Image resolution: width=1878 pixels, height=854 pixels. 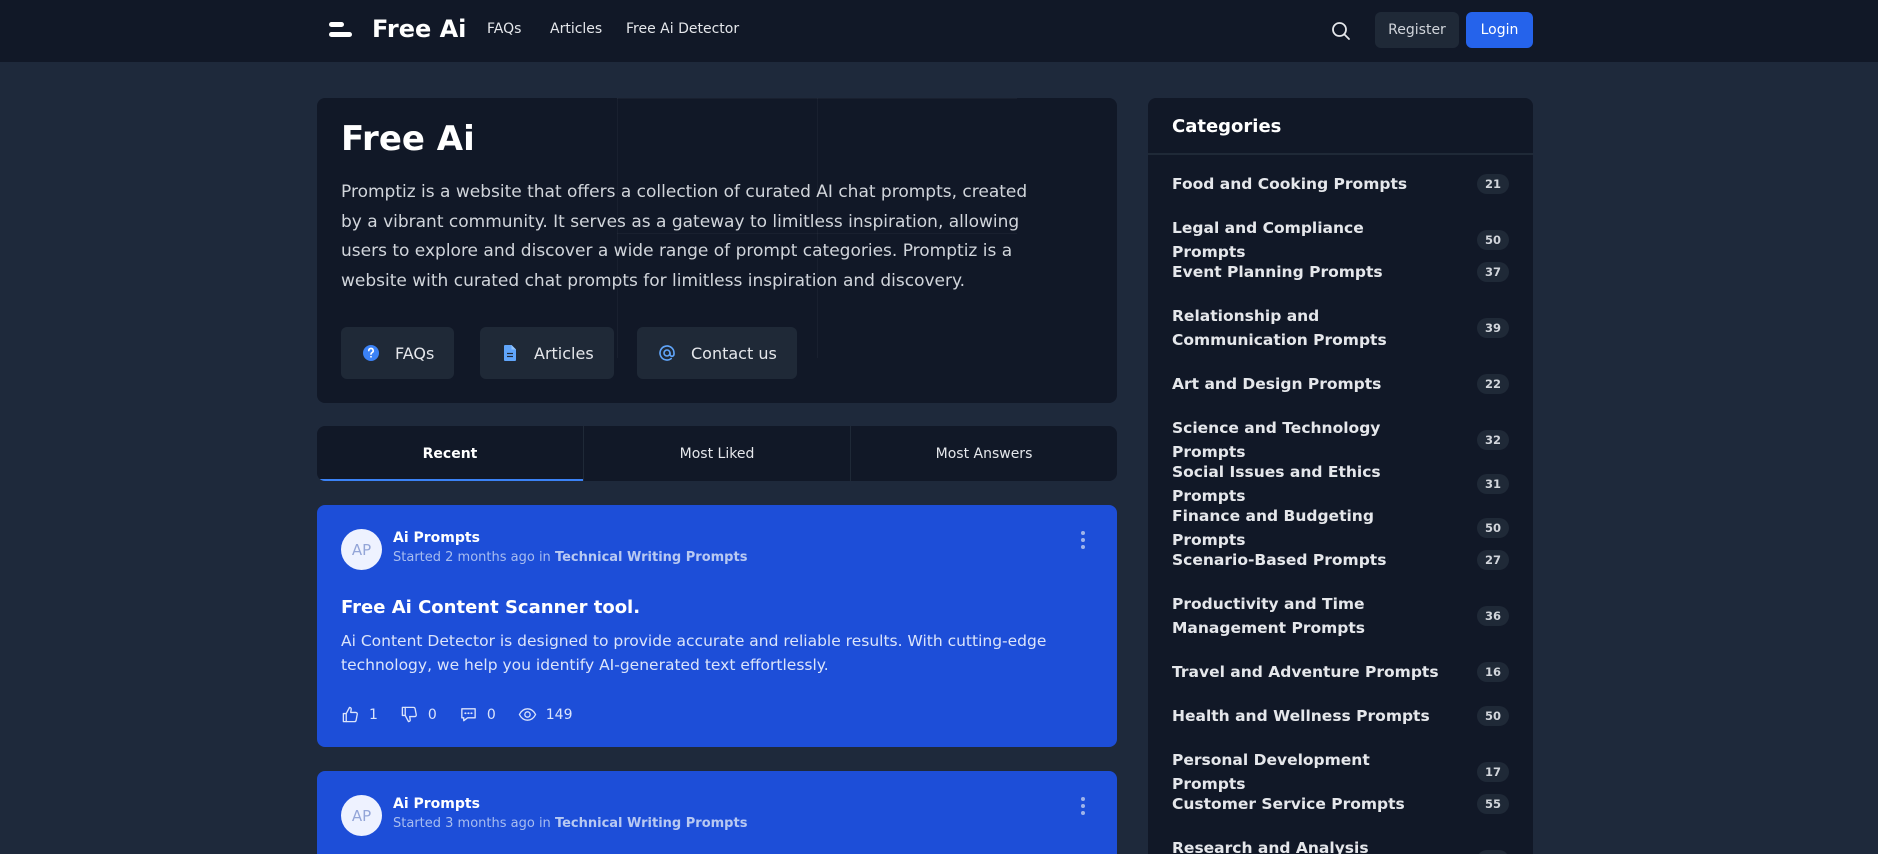 I want to click on category-label: Legal and Compliance Prompts, so click(x=1268, y=240).